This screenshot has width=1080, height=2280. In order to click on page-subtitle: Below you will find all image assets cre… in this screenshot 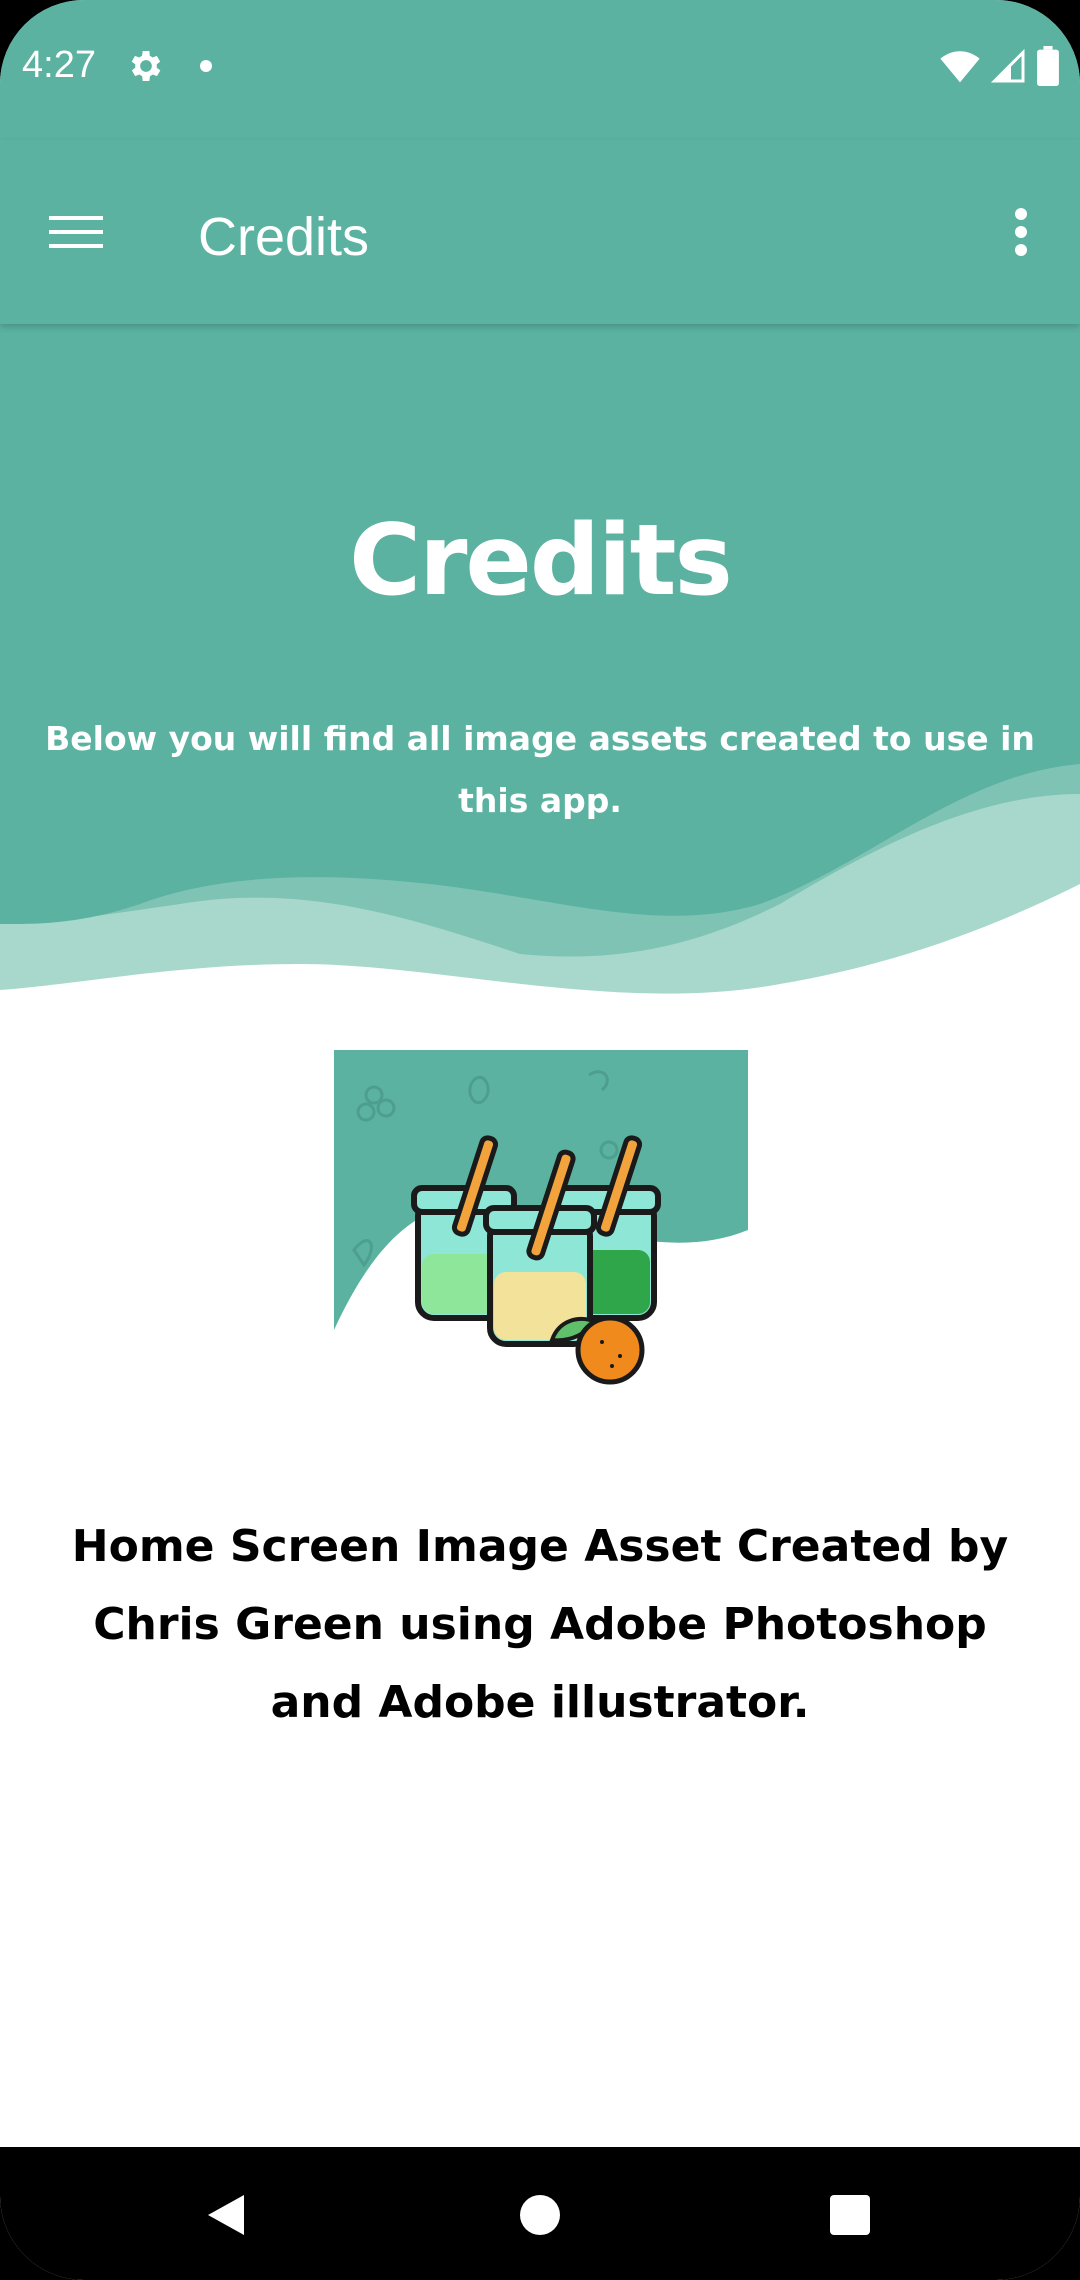, I will do `click(540, 769)`.